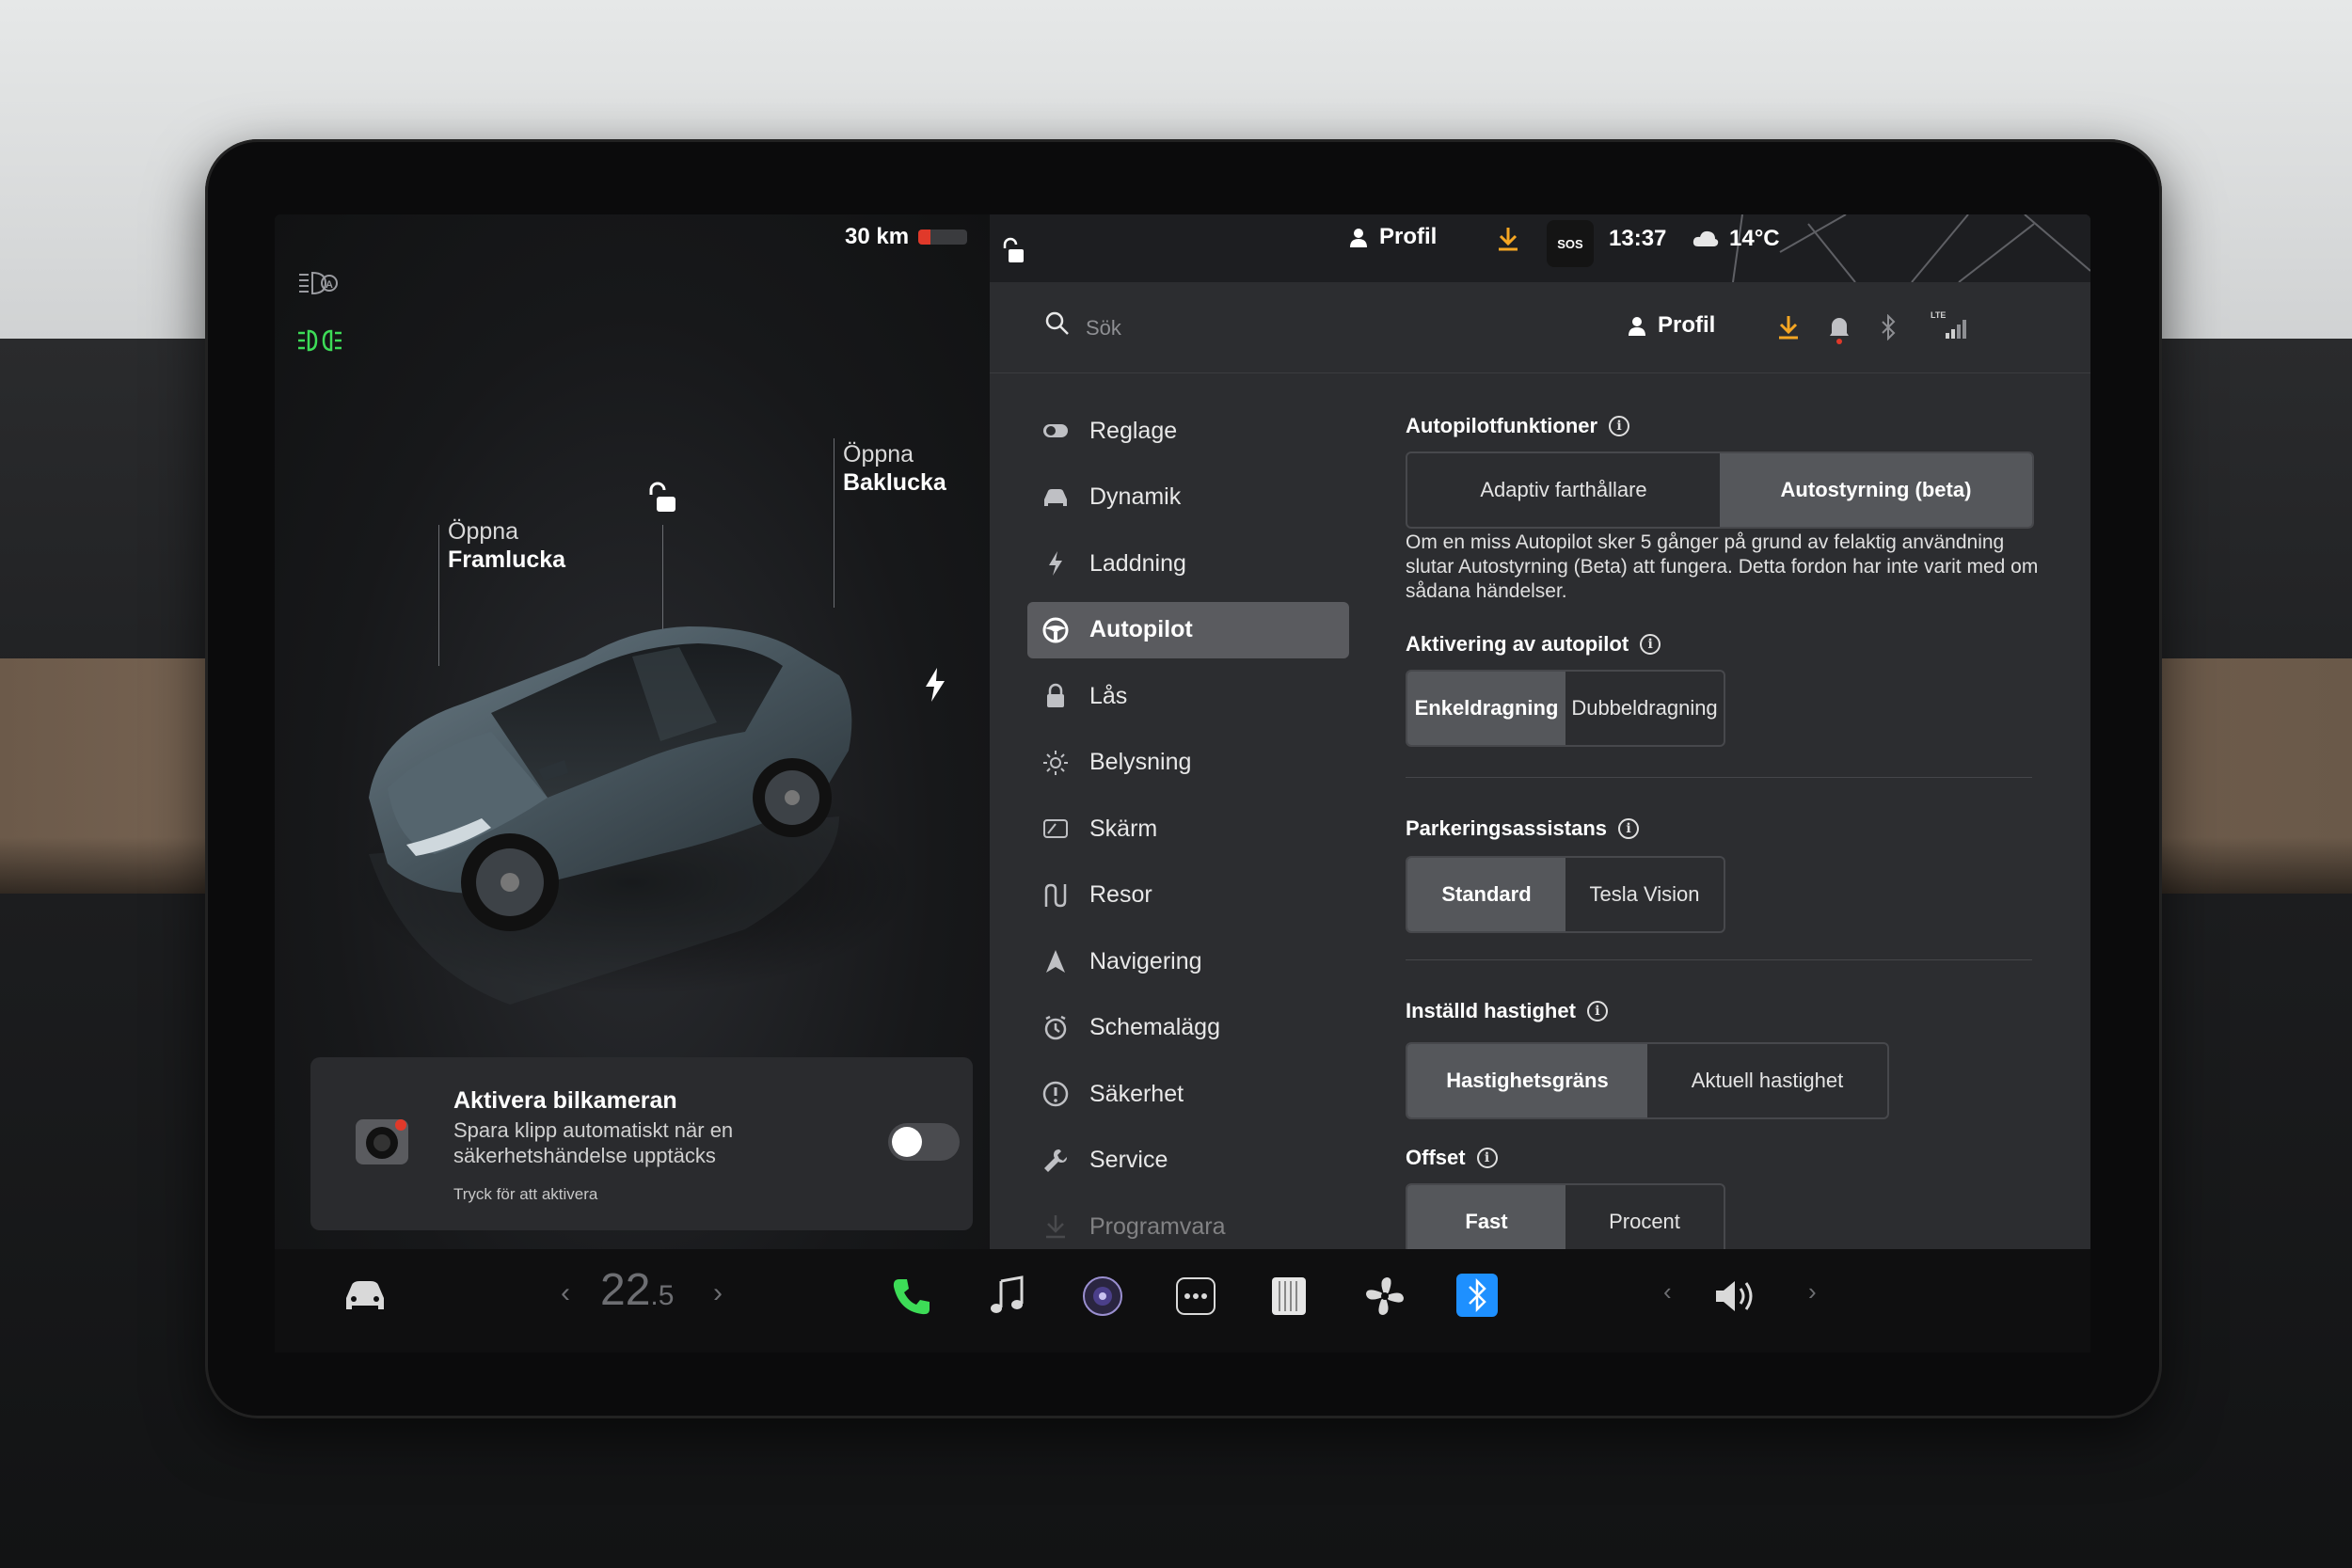 This screenshot has height=1568, width=2352. What do you see at coordinates (507, 560) in the screenshot?
I see `frunk-line2: Framlucka` at bounding box center [507, 560].